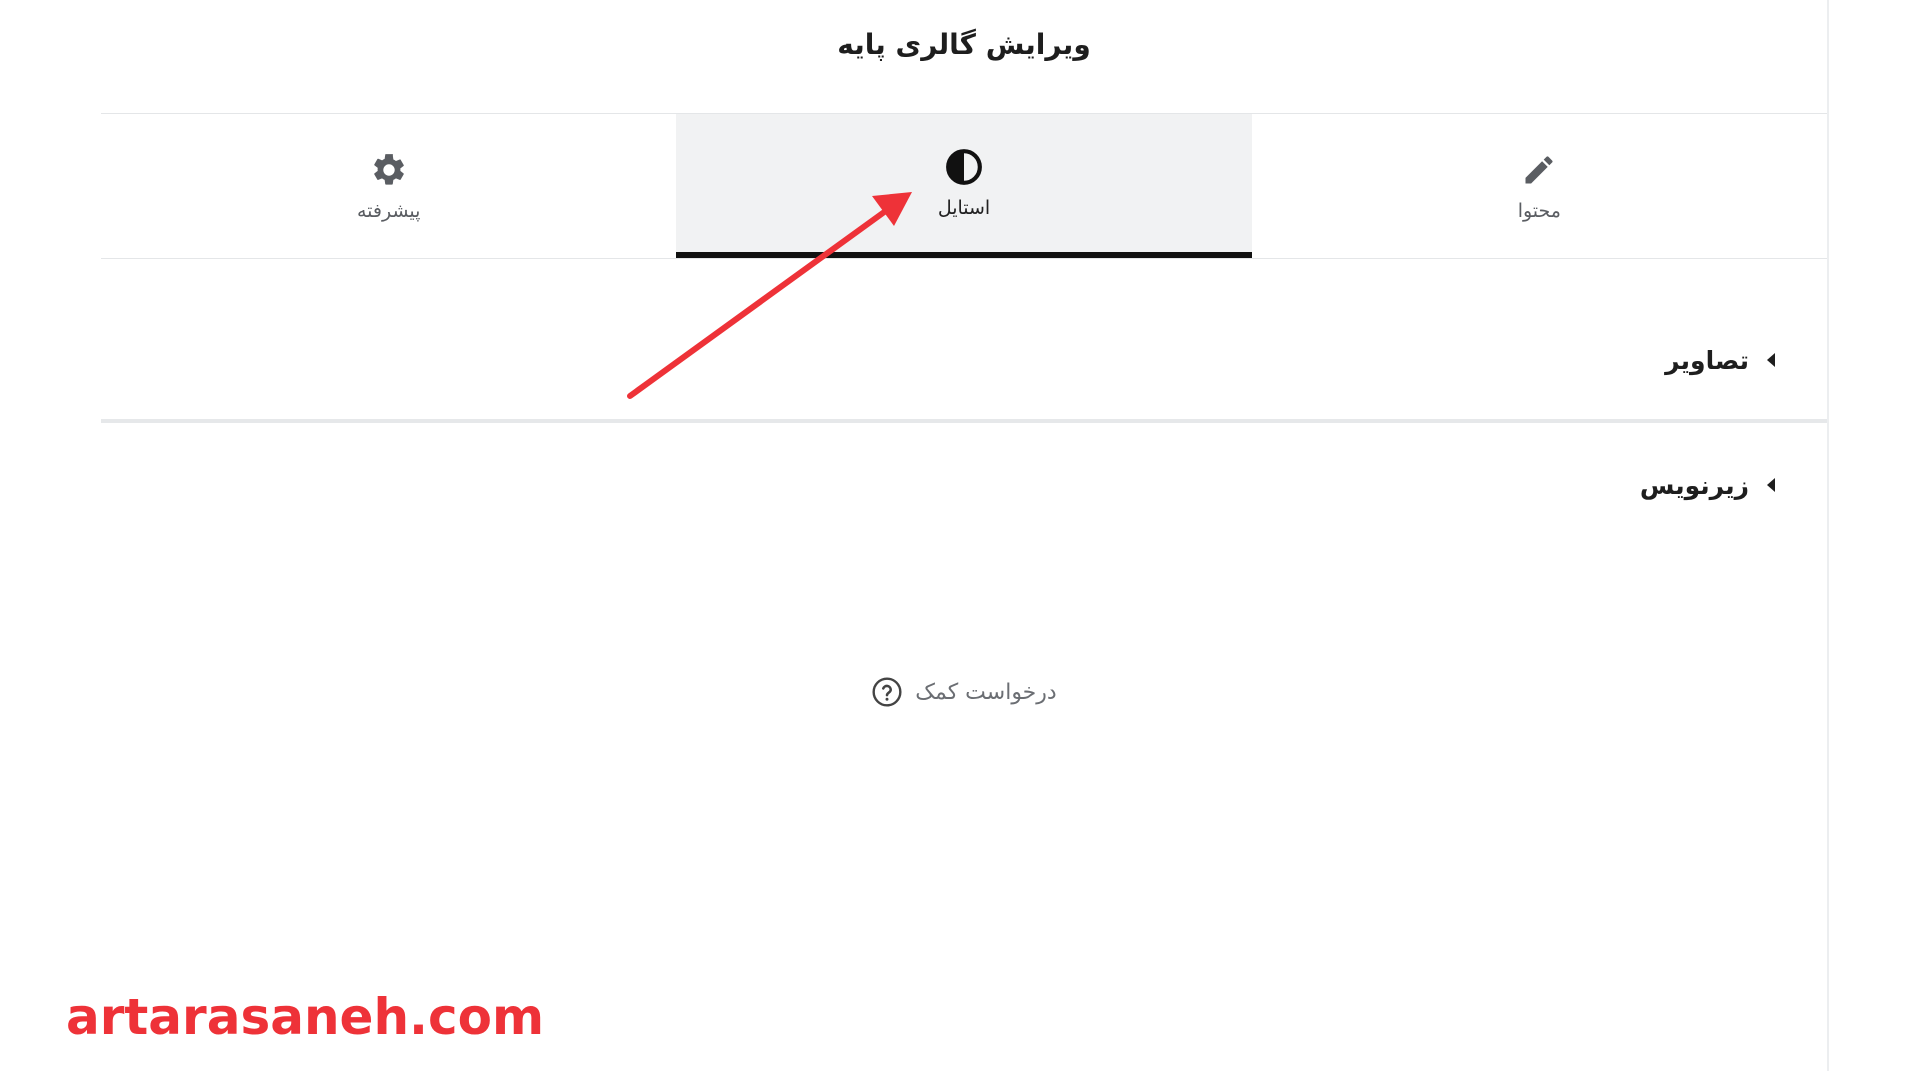 The width and height of the screenshot is (1920, 1080). Describe the element at coordinates (964, 360) in the screenshot. I see `section-images-toggle: تصاویر` at that location.